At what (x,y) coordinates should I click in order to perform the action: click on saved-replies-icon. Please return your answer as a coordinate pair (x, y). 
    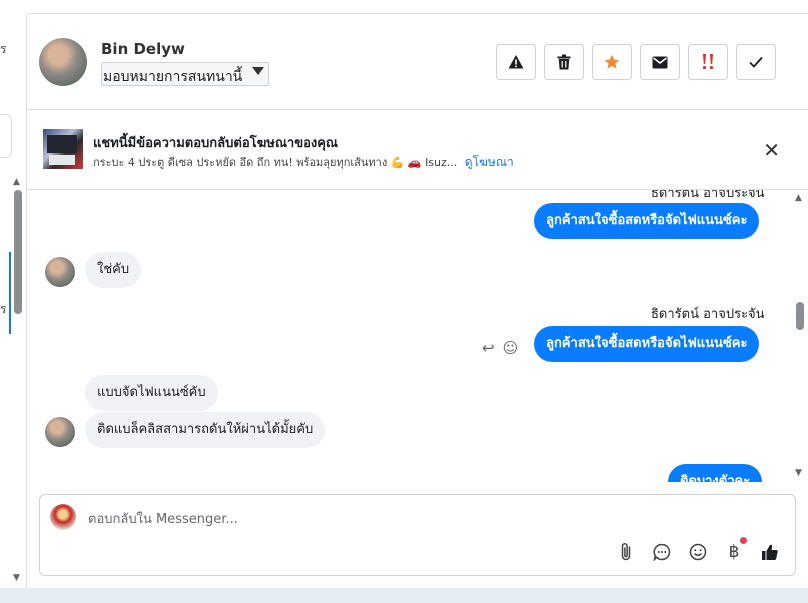
    Looking at the image, I should click on (662, 552).